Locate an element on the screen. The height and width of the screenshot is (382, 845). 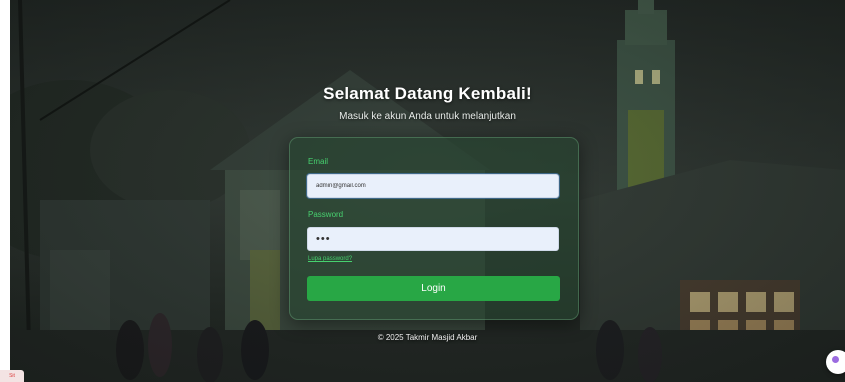
email-field is located at coordinates (433, 186).